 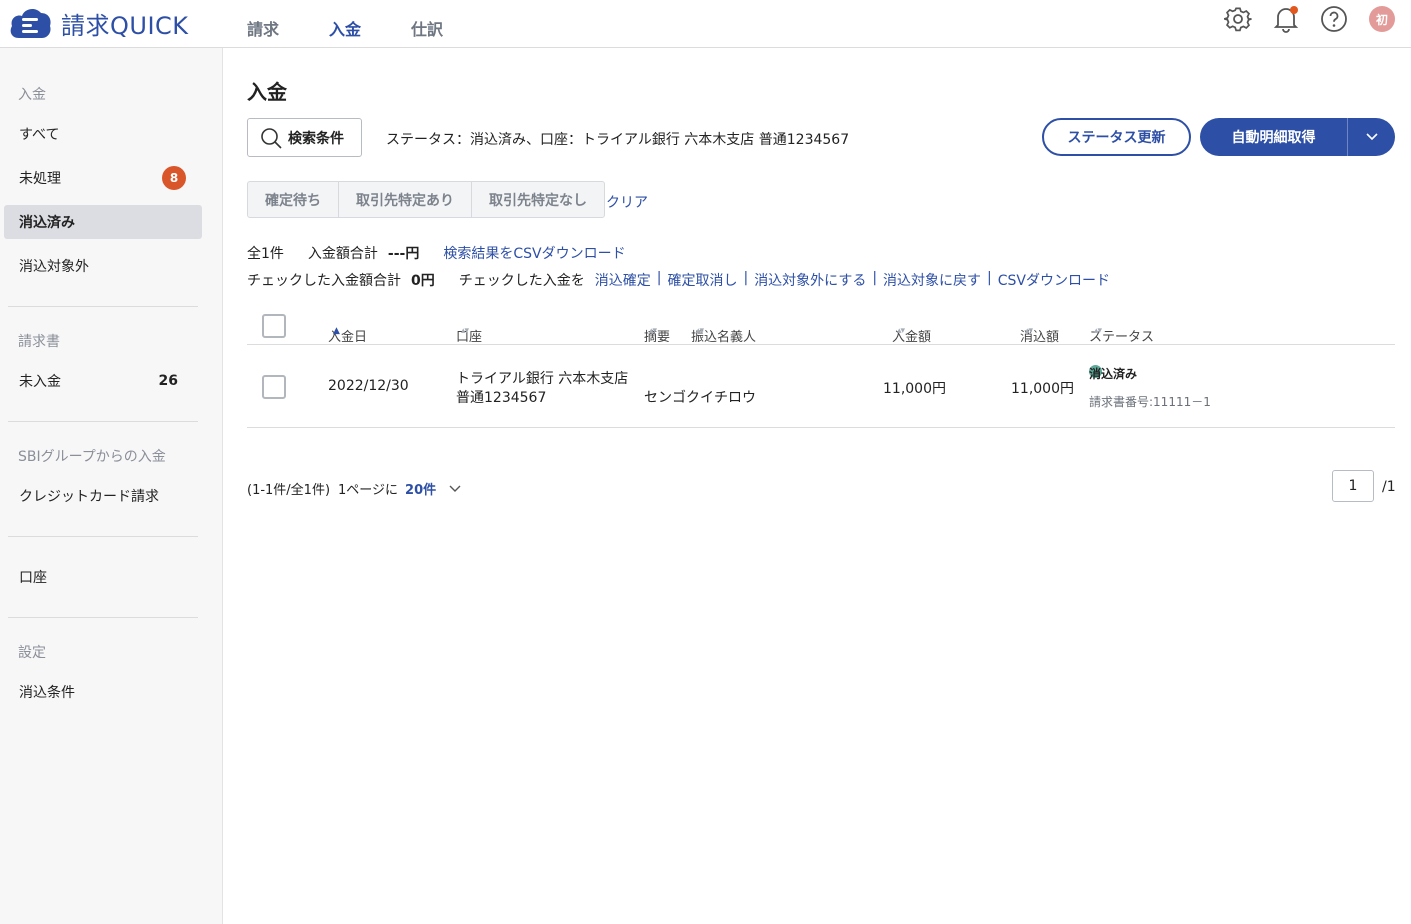 What do you see at coordinates (1238, 19) in the screenshot?
I see `gear-icon` at bounding box center [1238, 19].